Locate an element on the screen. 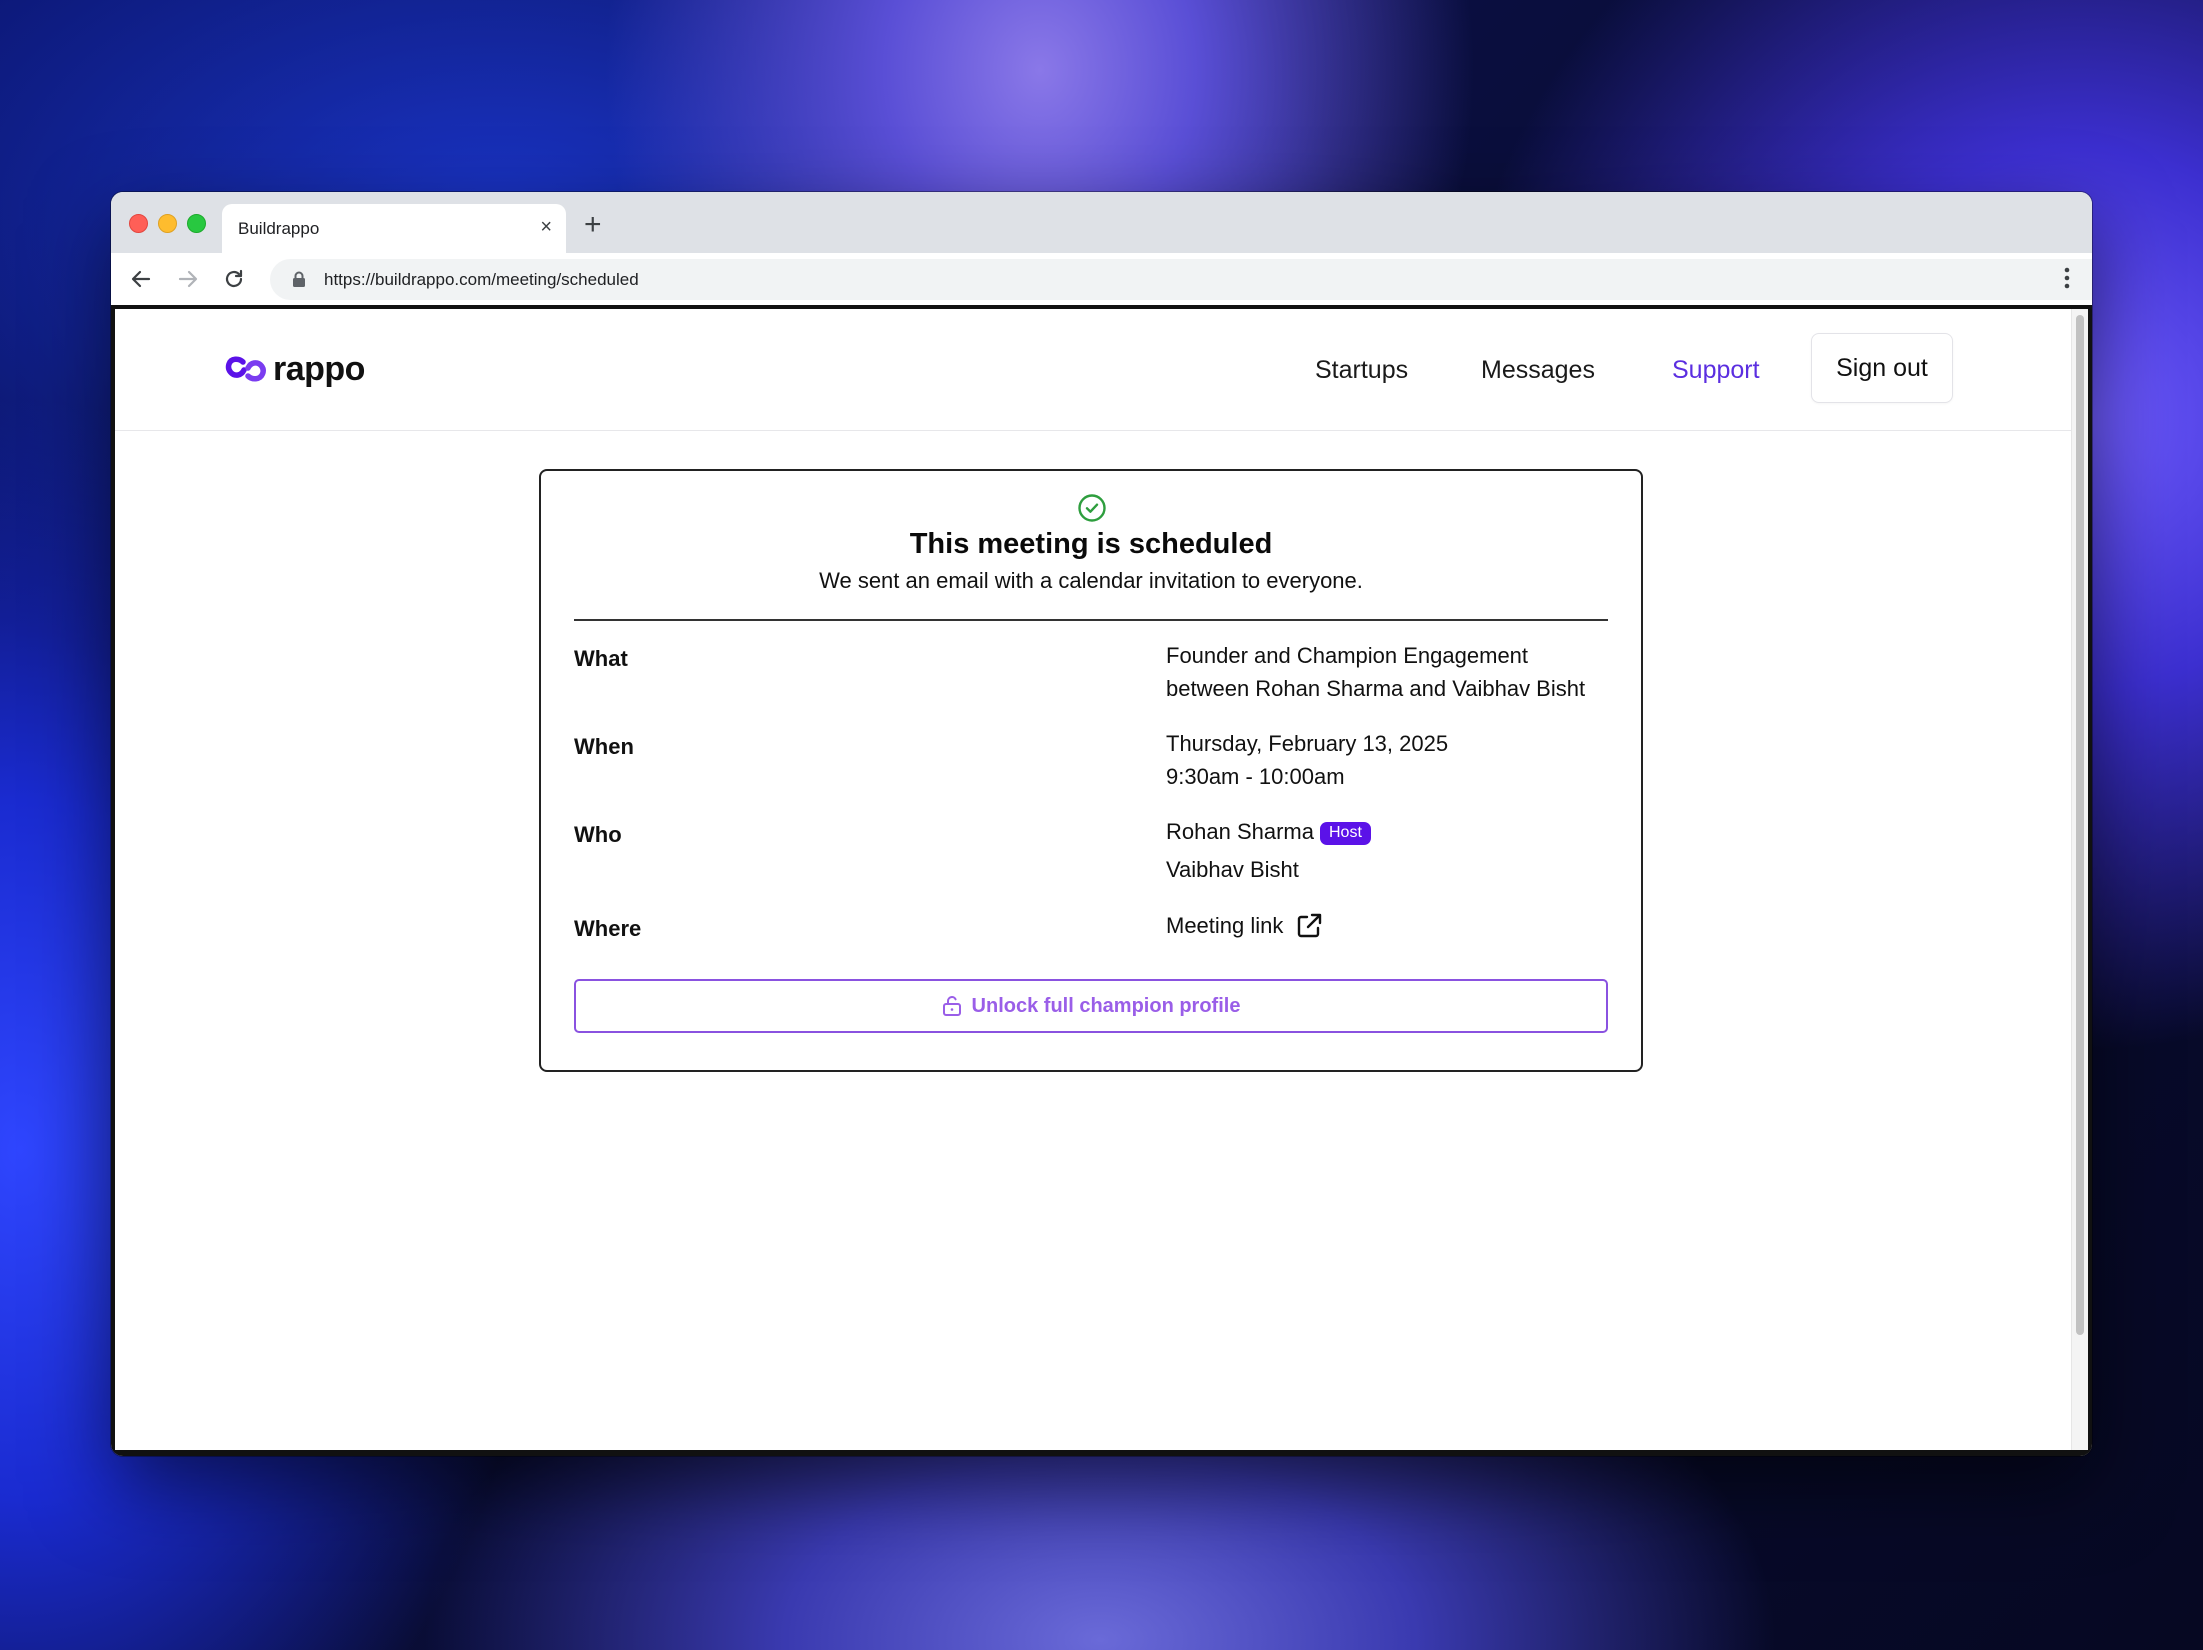 This screenshot has width=2203, height=1650. forward-arrow-icon is located at coordinates (188, 279).